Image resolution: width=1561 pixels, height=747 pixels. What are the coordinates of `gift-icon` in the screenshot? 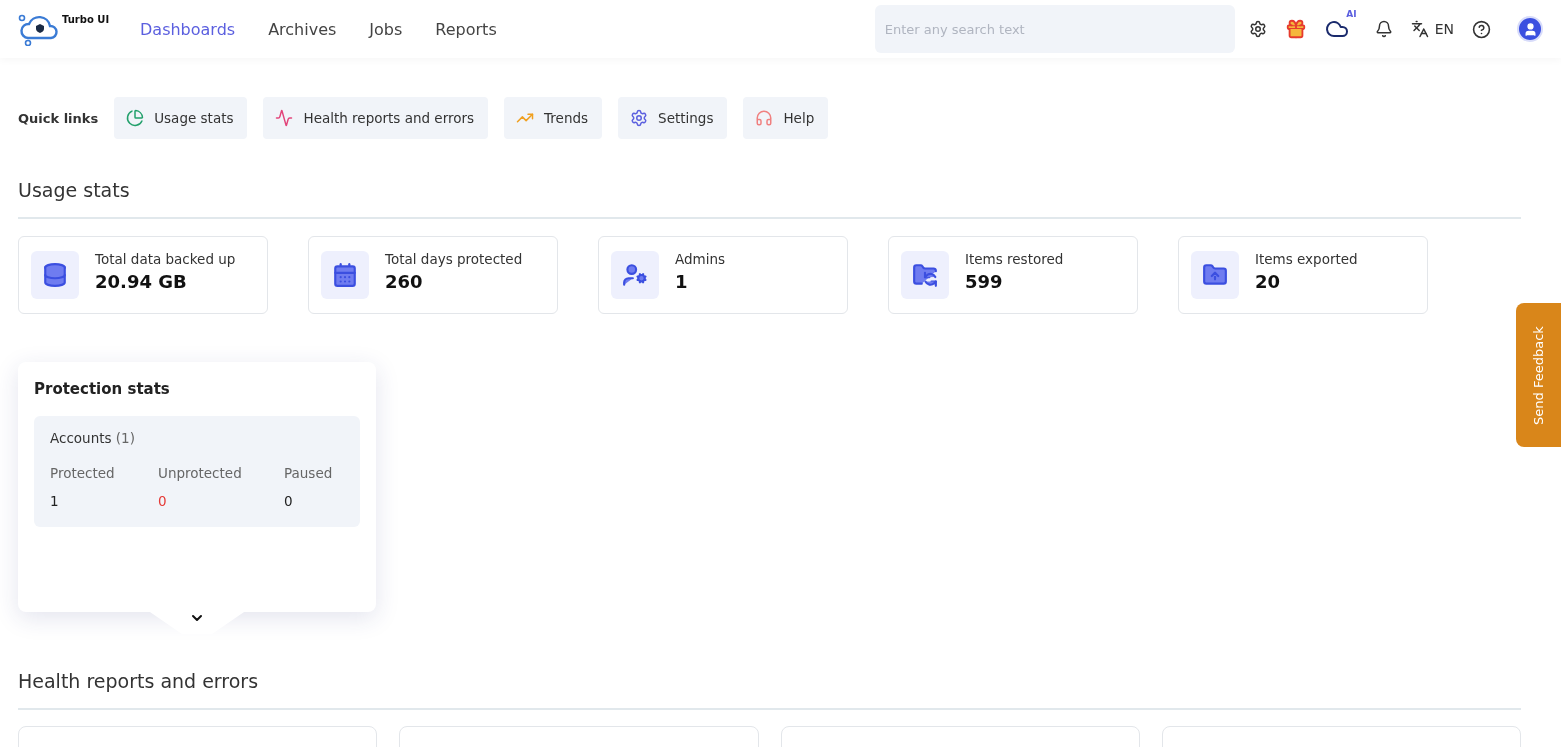 It's located at (1295, 29).